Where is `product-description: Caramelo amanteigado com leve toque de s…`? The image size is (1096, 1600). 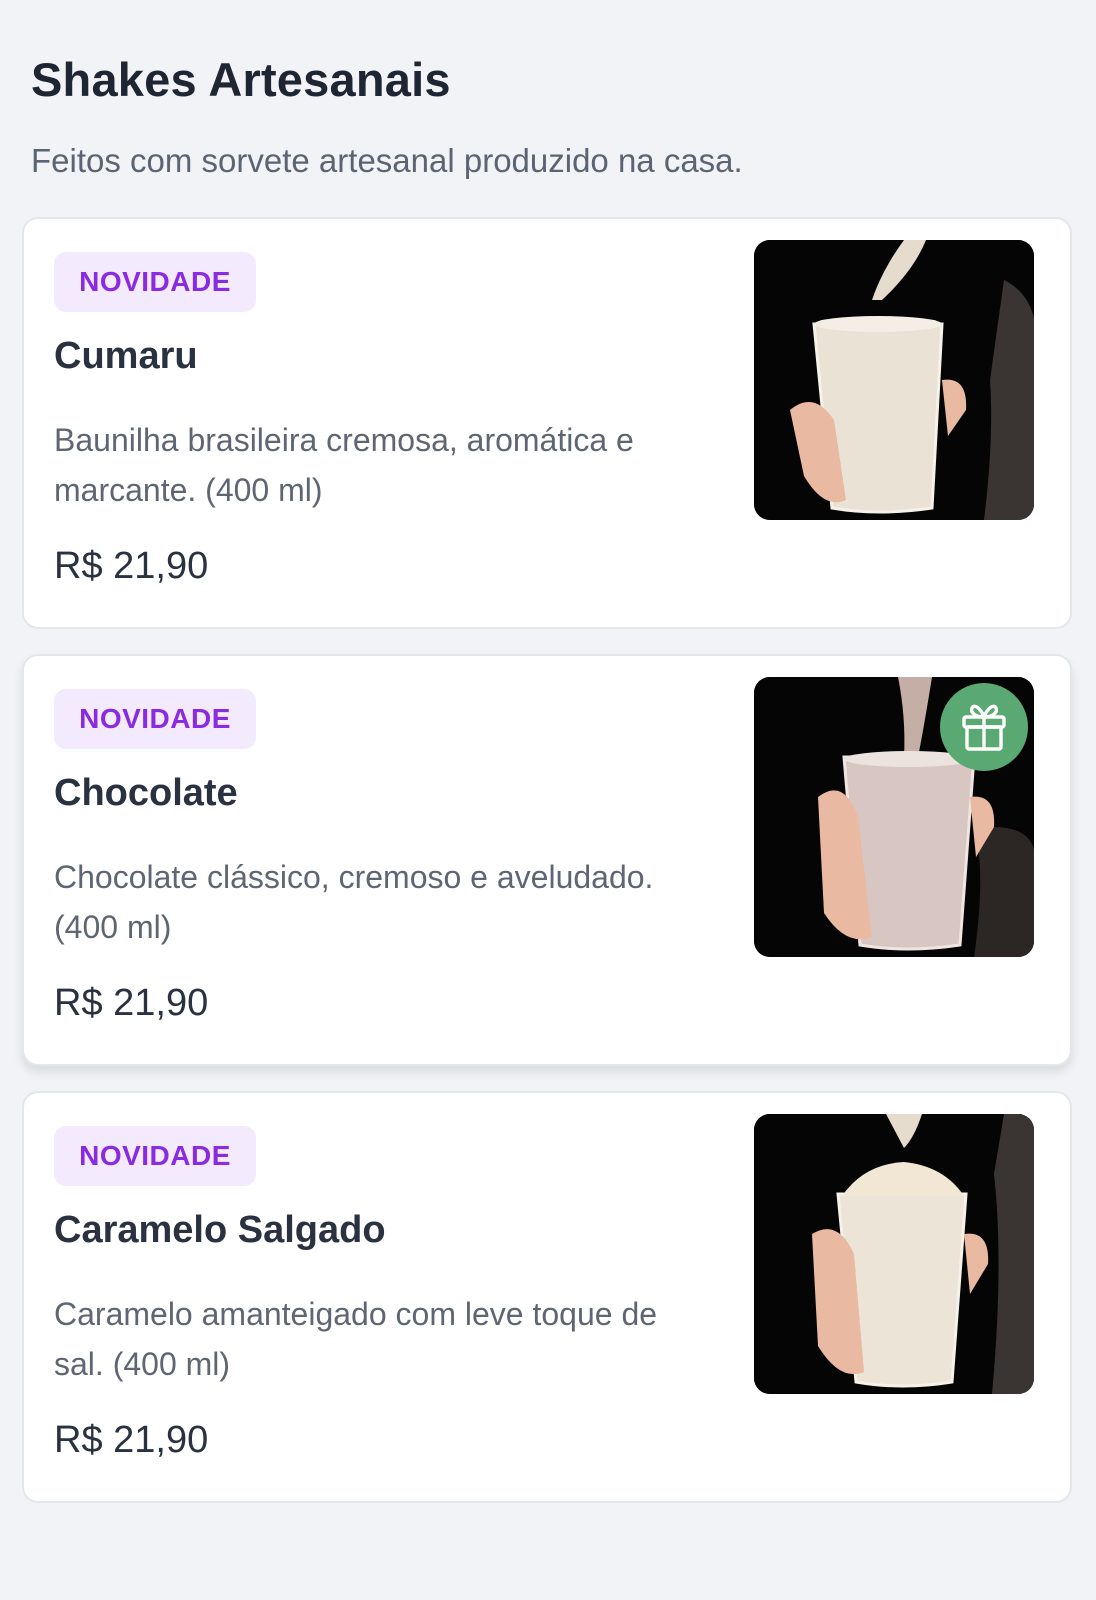
product-description: Caramelo amanteigado com leve toque de s… is located at coordinates (356, 1339).